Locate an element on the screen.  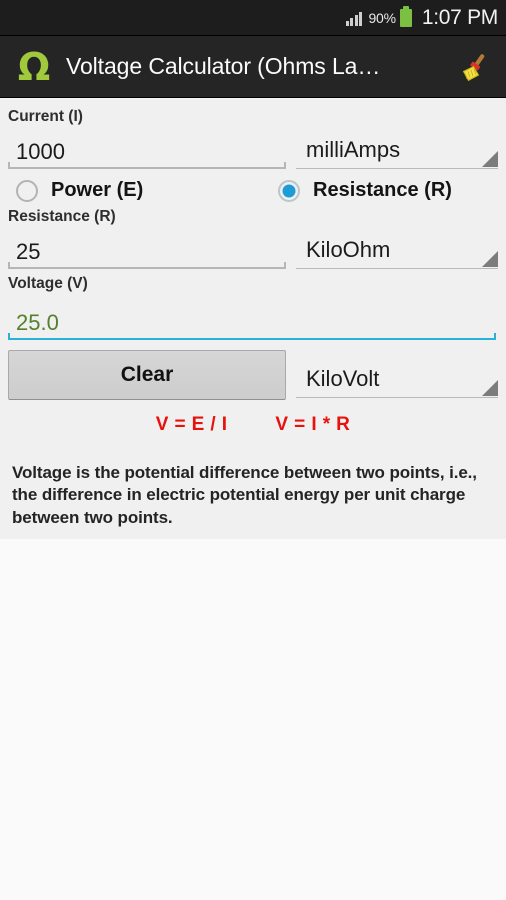
mode-radio-group: Power (E) Resistance (R) is located at coordinates (253, 190).